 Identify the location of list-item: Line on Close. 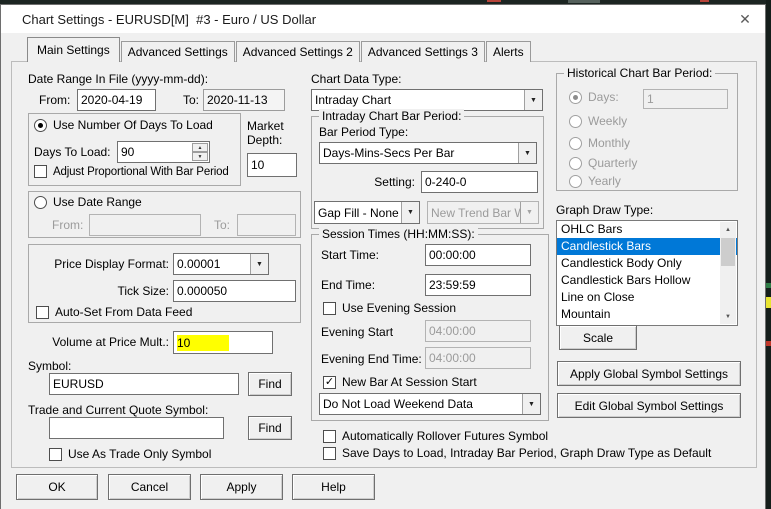
(647, 297).